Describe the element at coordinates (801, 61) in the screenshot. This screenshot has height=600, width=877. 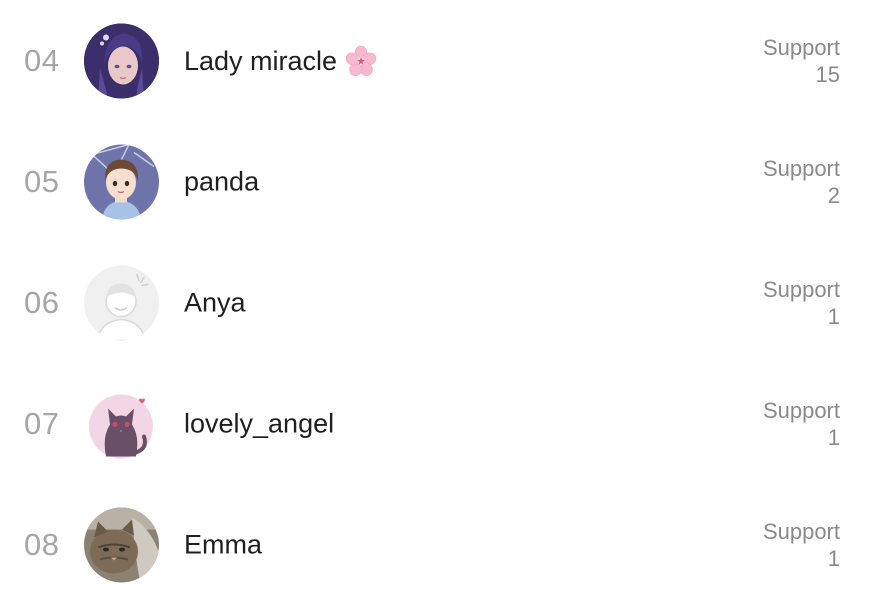
I see `support-count: Support 15` at that location.